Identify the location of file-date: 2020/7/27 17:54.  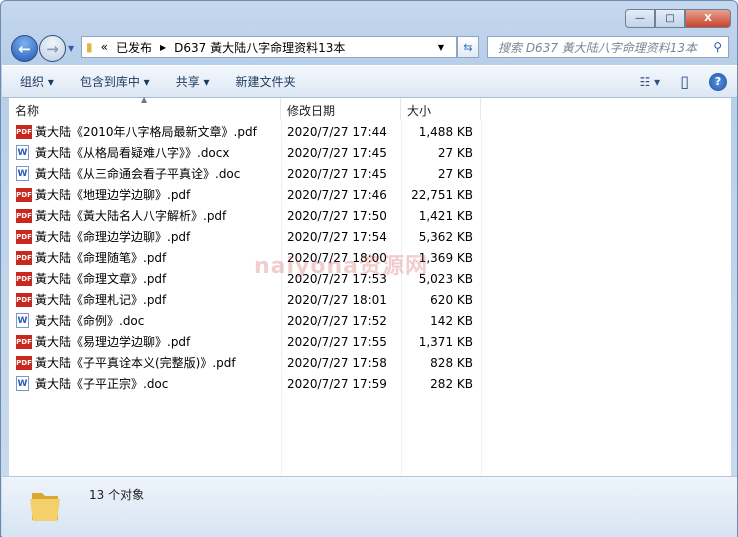
(337, 236).